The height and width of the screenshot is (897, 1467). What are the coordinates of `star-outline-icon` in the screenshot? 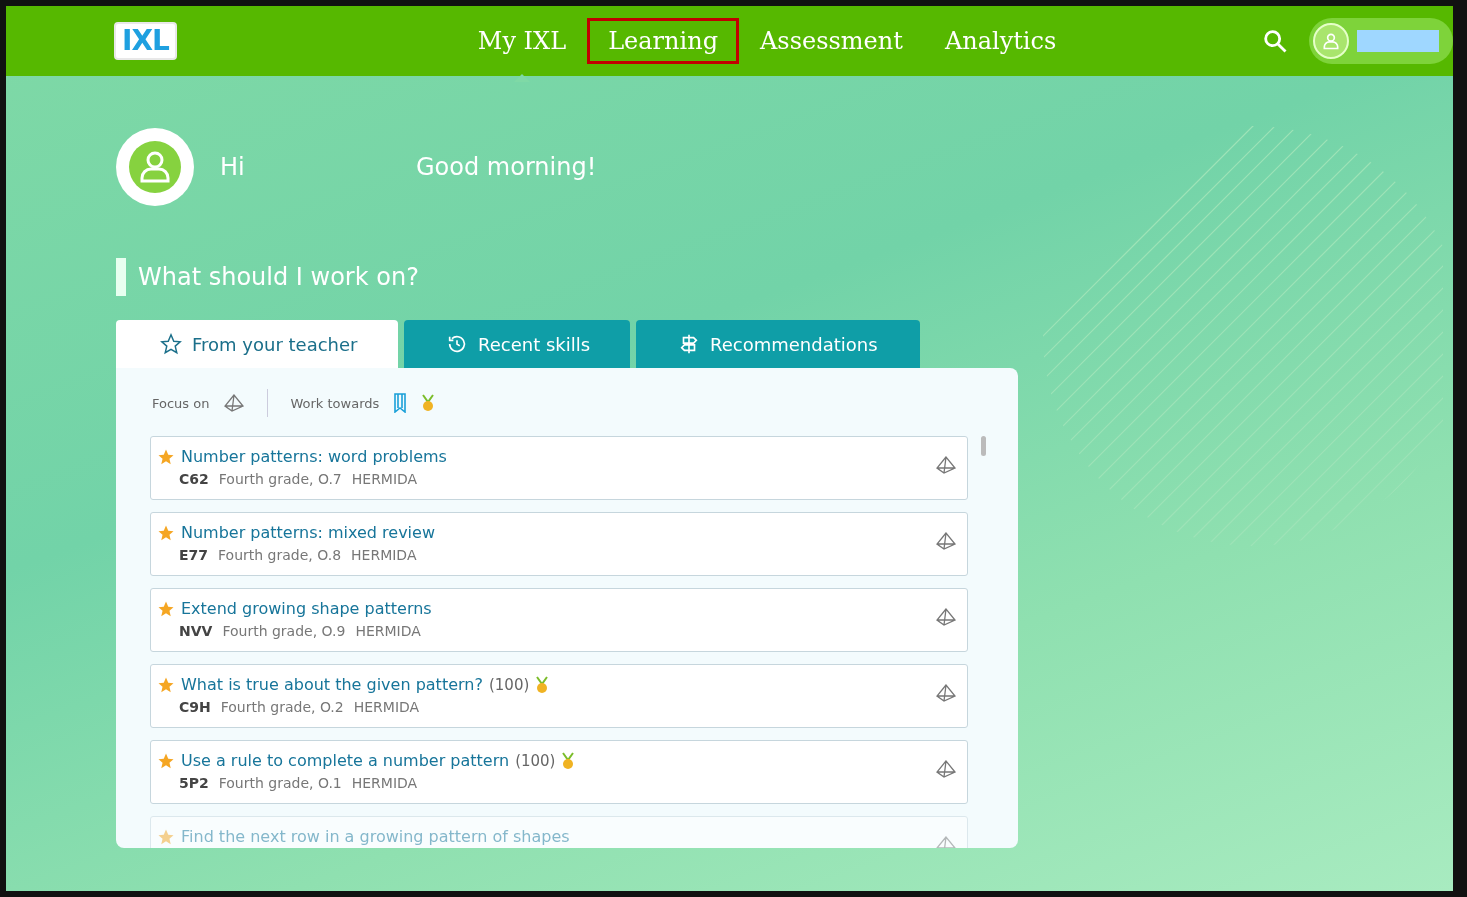 It's located at (171, 344).